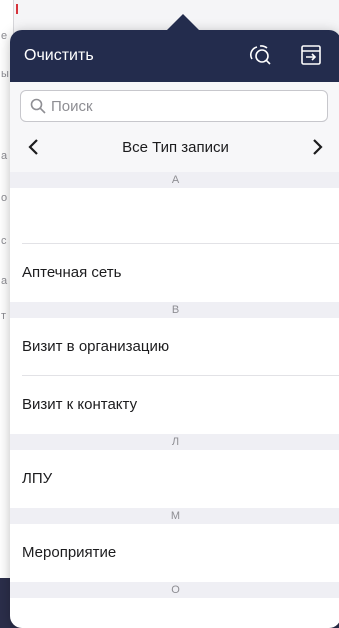 Image resolution: width=339 pixels, height=628 pixels. What do you see at coordinates (317, 147) in the screenshot?
I see `chevron-right-icon` at bounding box center [317, 147].